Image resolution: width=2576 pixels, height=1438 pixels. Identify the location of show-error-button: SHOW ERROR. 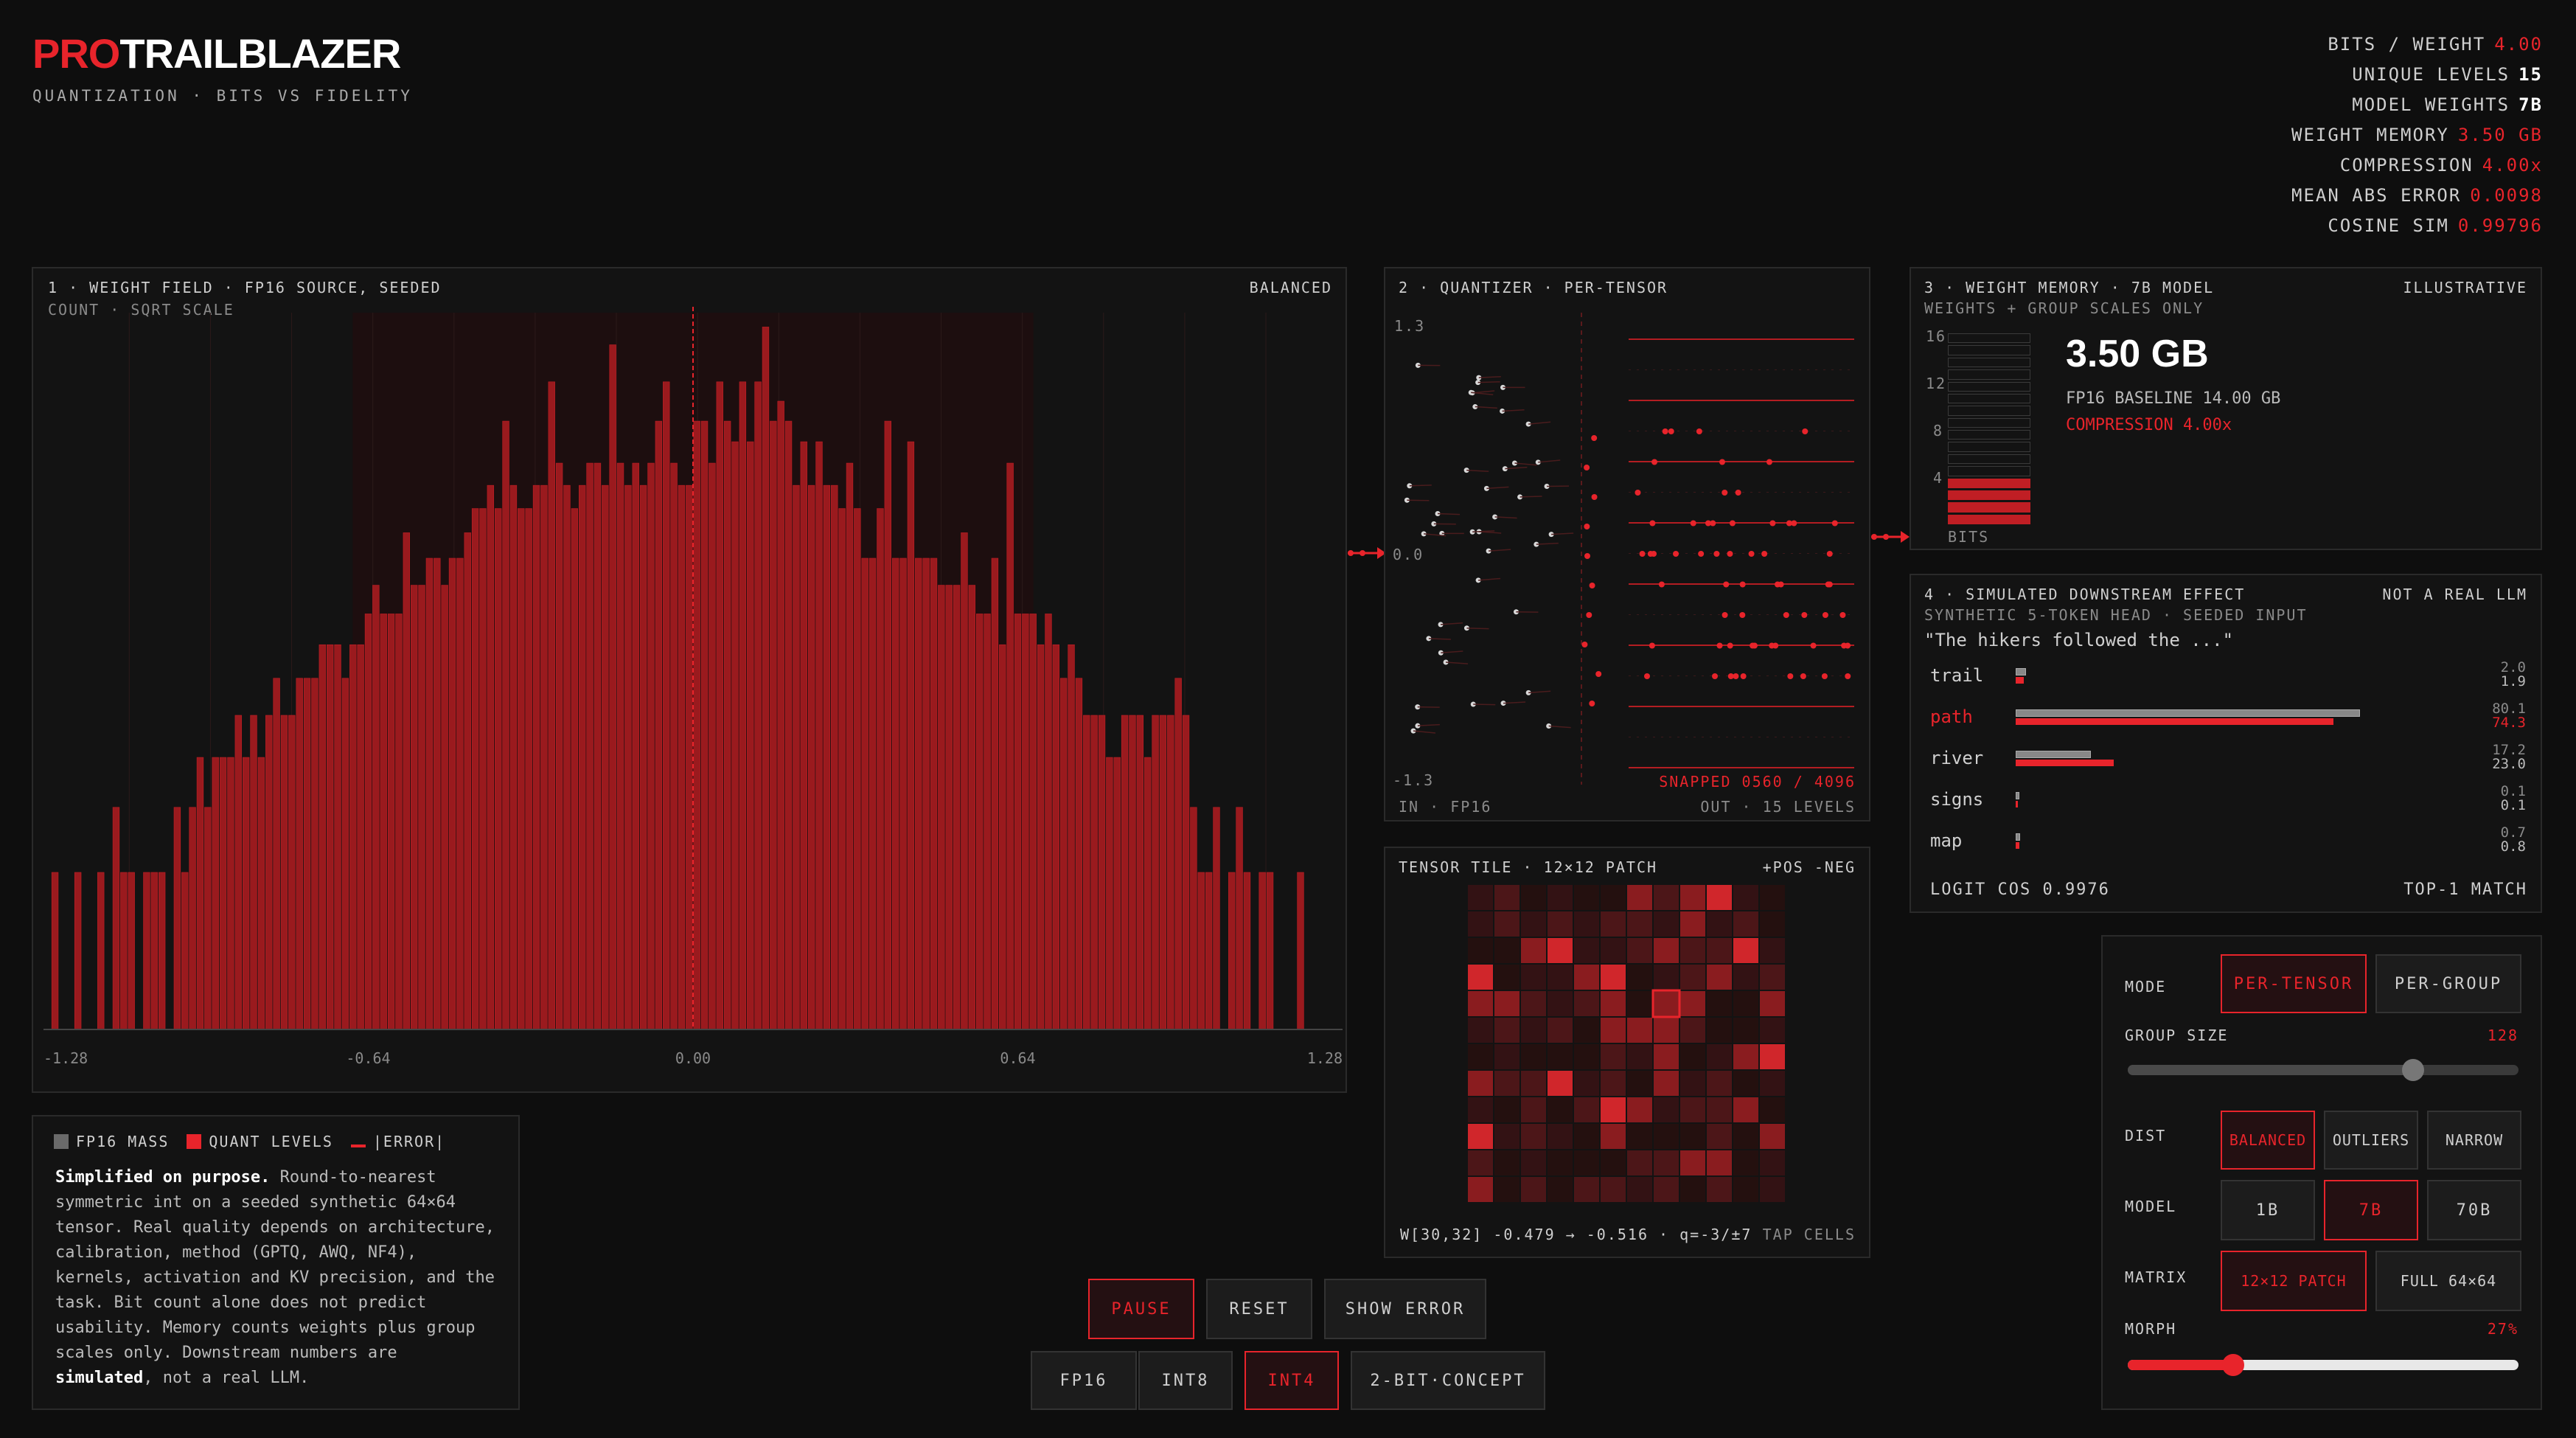
(1405, 1309).